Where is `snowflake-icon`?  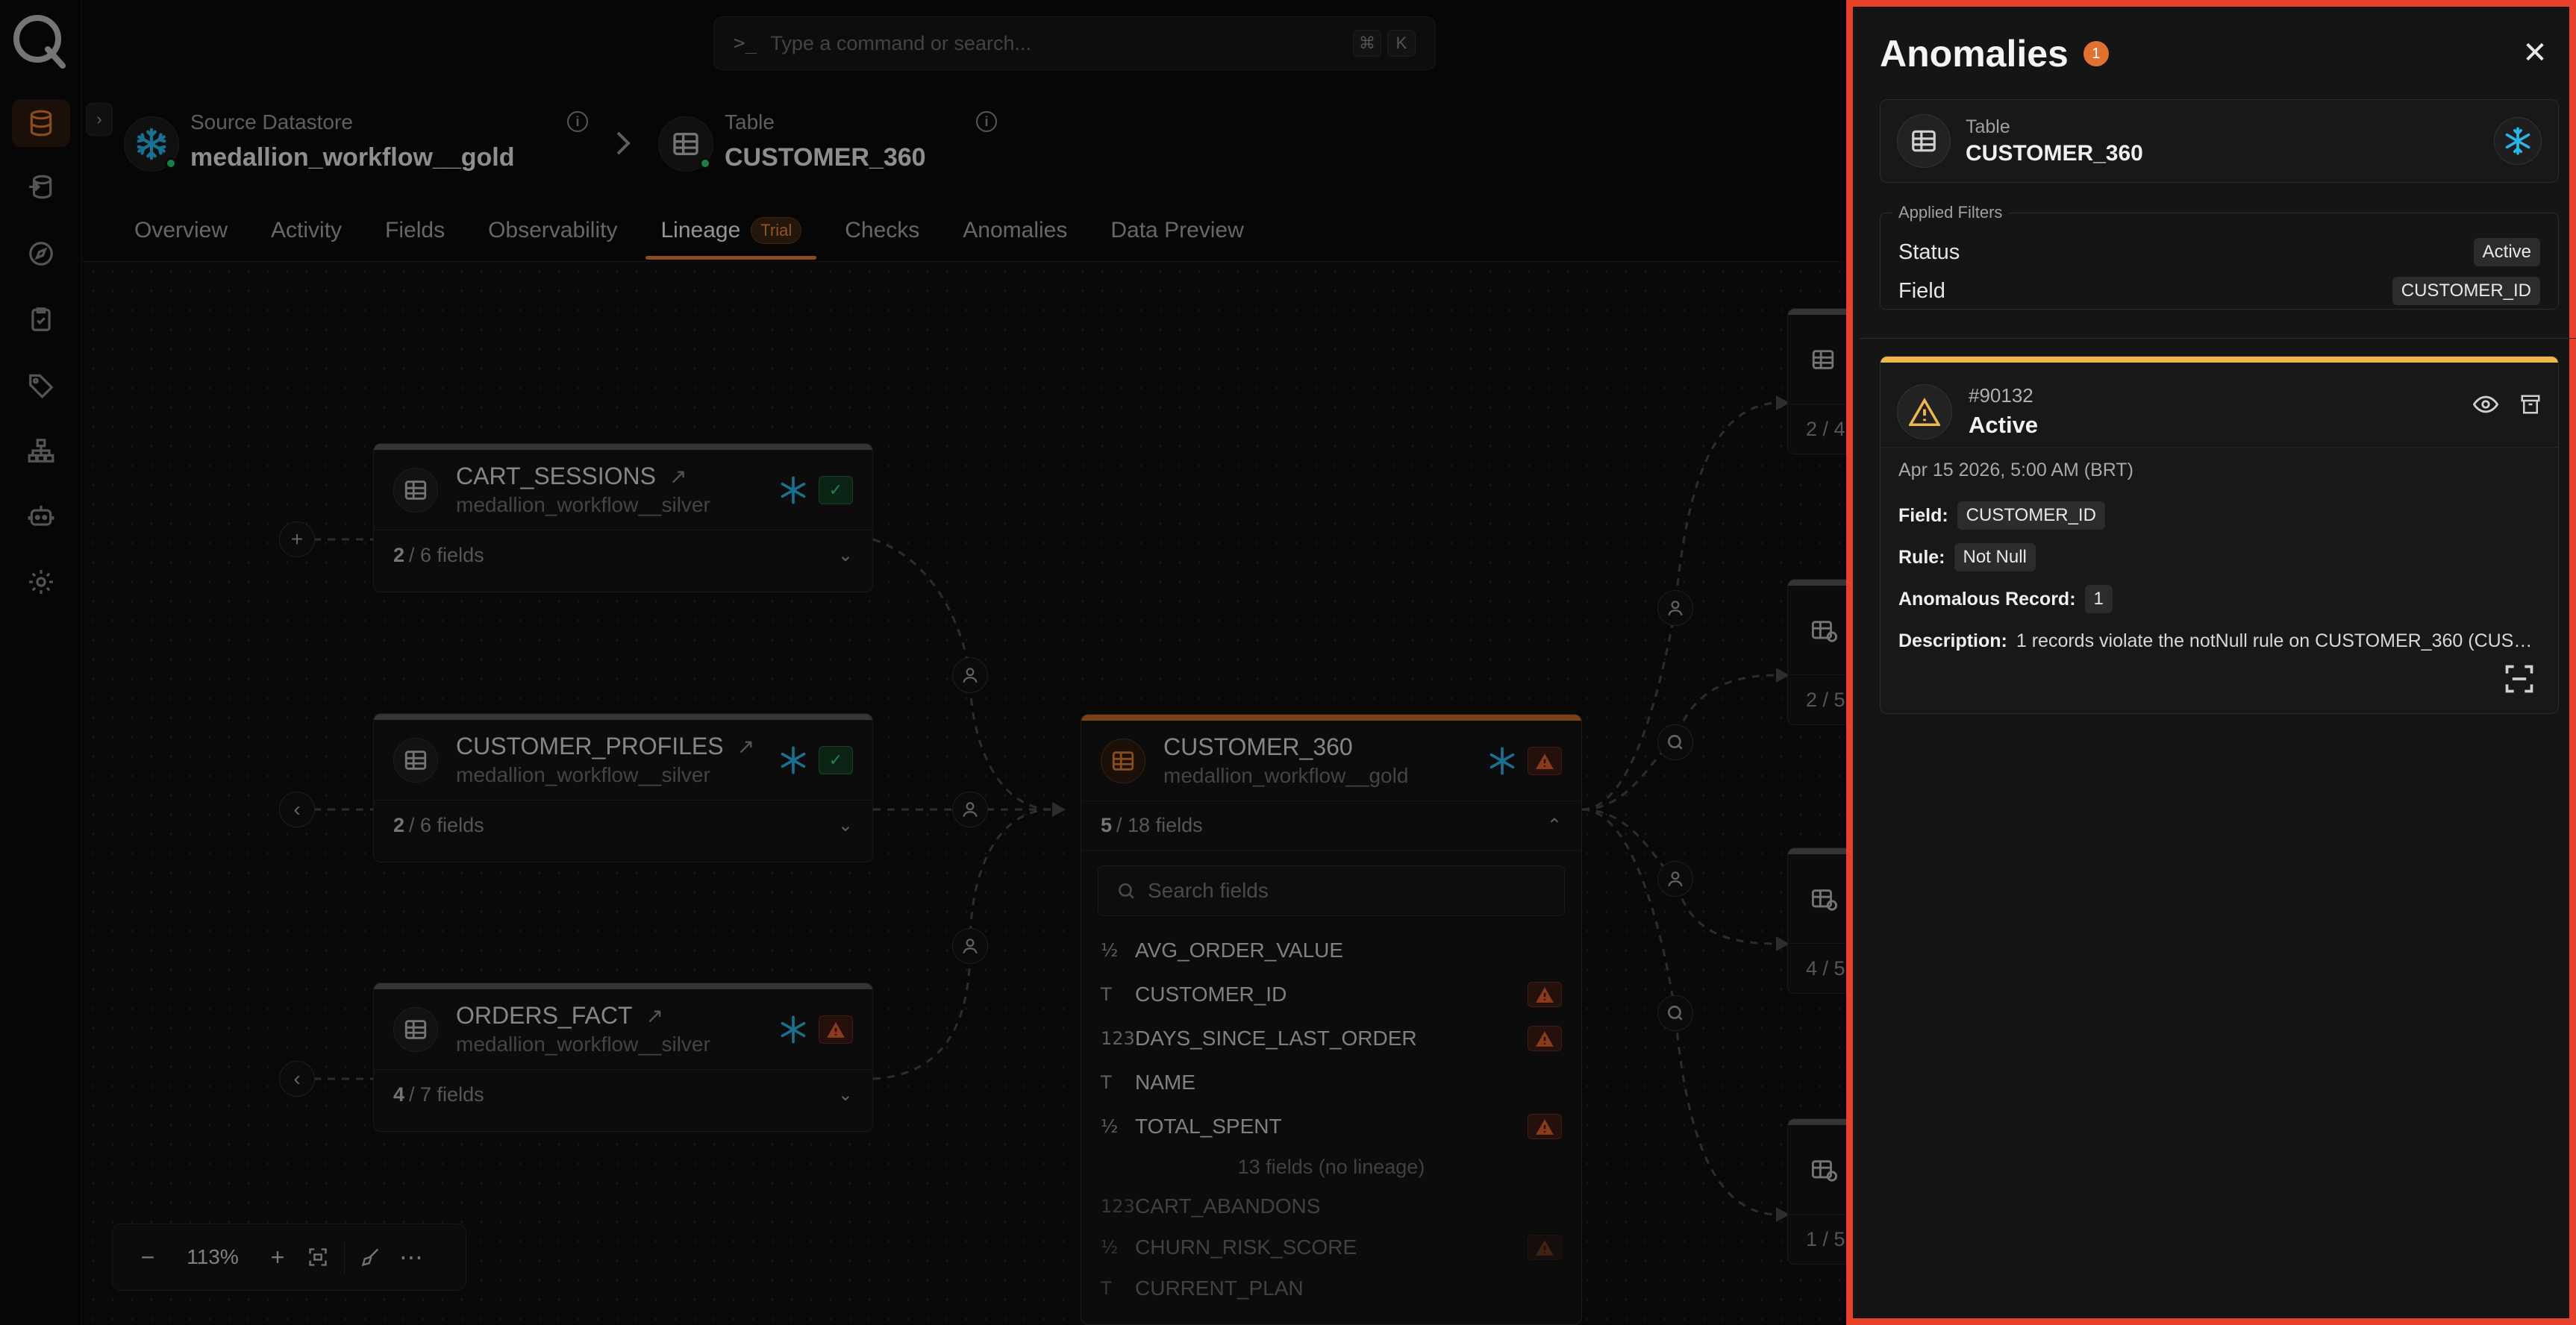
snowflake-icon is located at coordinates (2518, 141).